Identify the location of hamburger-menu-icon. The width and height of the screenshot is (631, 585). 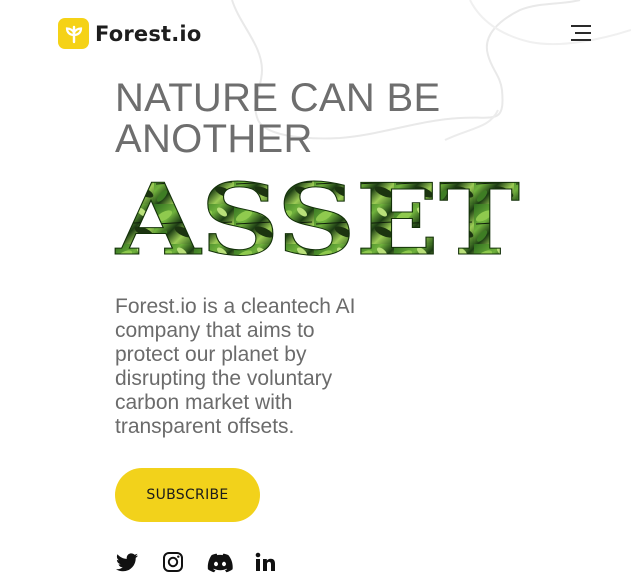
(581, 33).